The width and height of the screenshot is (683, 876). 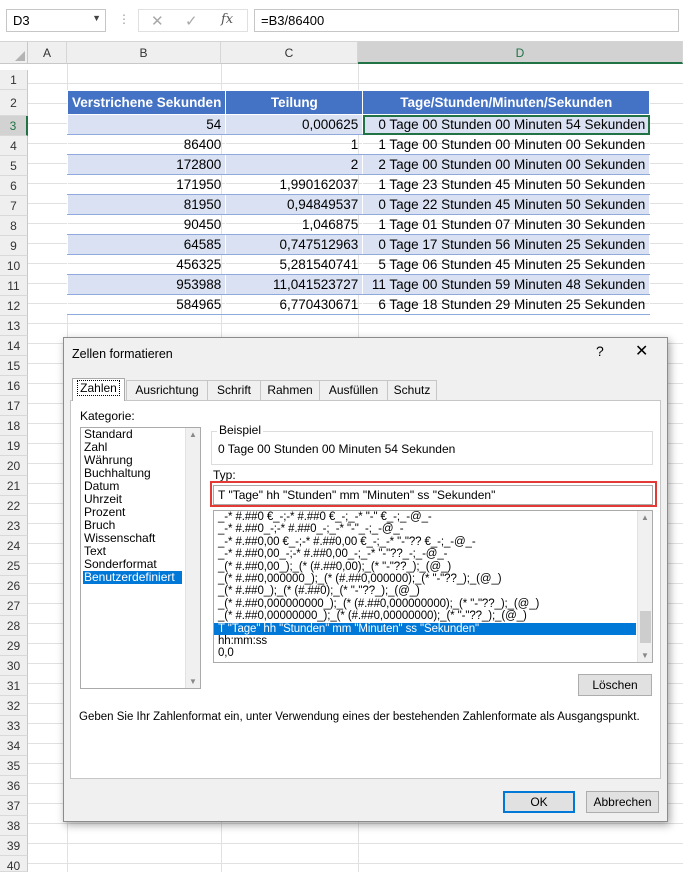 I want to click on row-header-24: 24, so click(x=14, y=546).